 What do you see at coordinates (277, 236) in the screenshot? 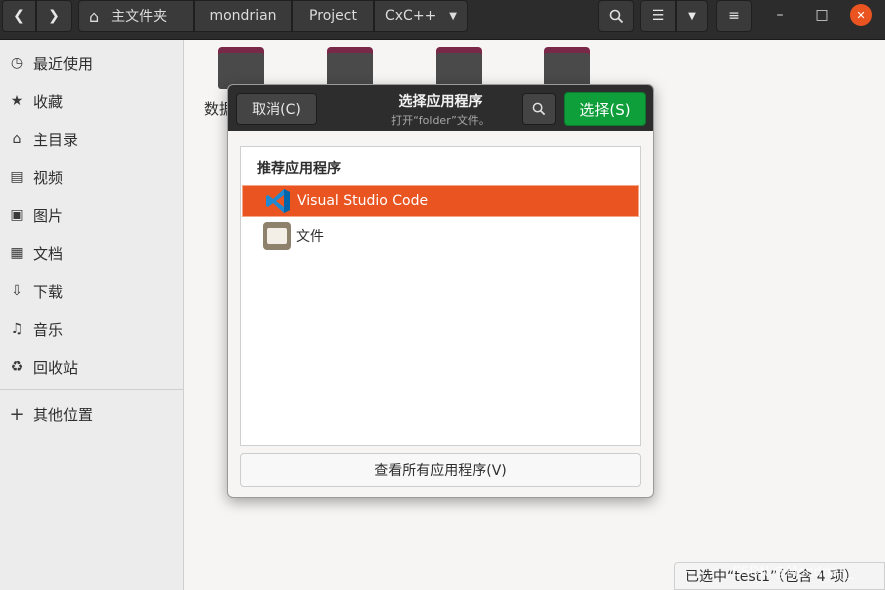
I see `files-icon` at bounding box center [277, 236].